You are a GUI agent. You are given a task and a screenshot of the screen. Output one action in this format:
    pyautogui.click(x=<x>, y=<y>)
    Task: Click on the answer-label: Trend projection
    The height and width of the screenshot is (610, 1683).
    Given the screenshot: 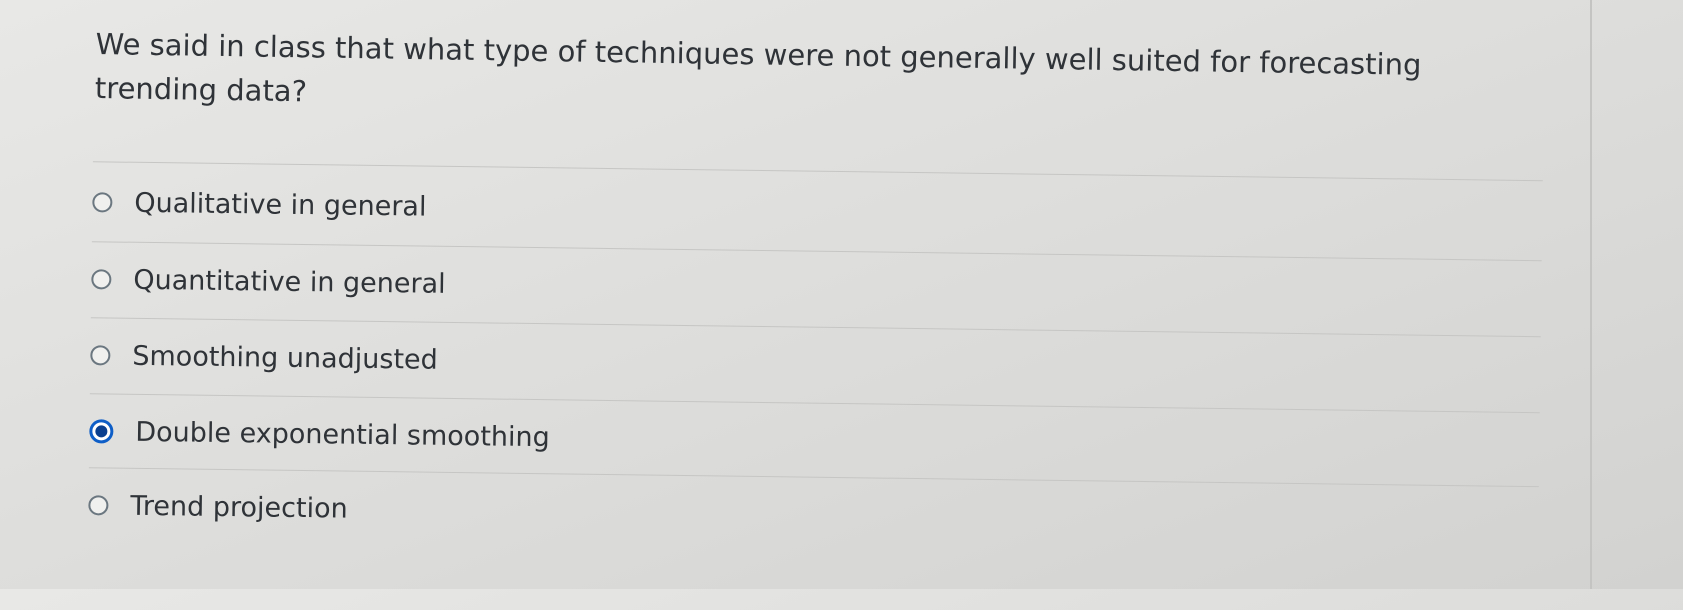 What is the action you would take?
    pyautogui.click(x=239, y=507)
    